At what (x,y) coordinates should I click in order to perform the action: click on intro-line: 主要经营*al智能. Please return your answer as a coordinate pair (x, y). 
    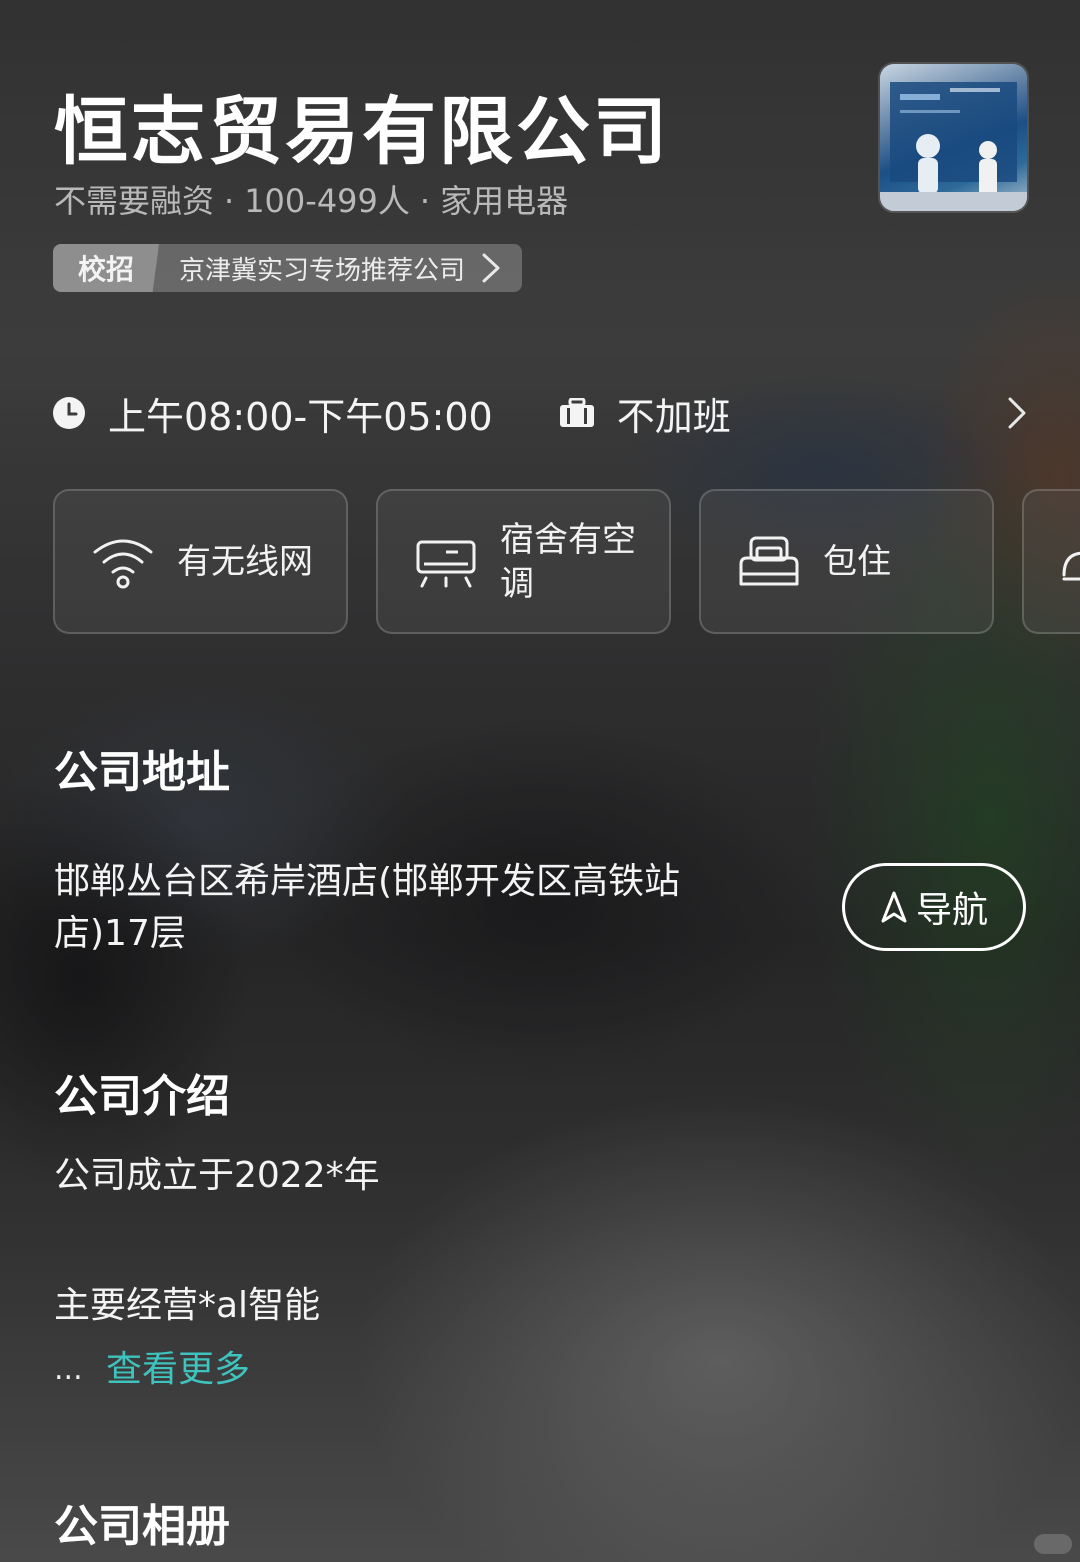
    Looking at the image, I should click on (187, 1305).